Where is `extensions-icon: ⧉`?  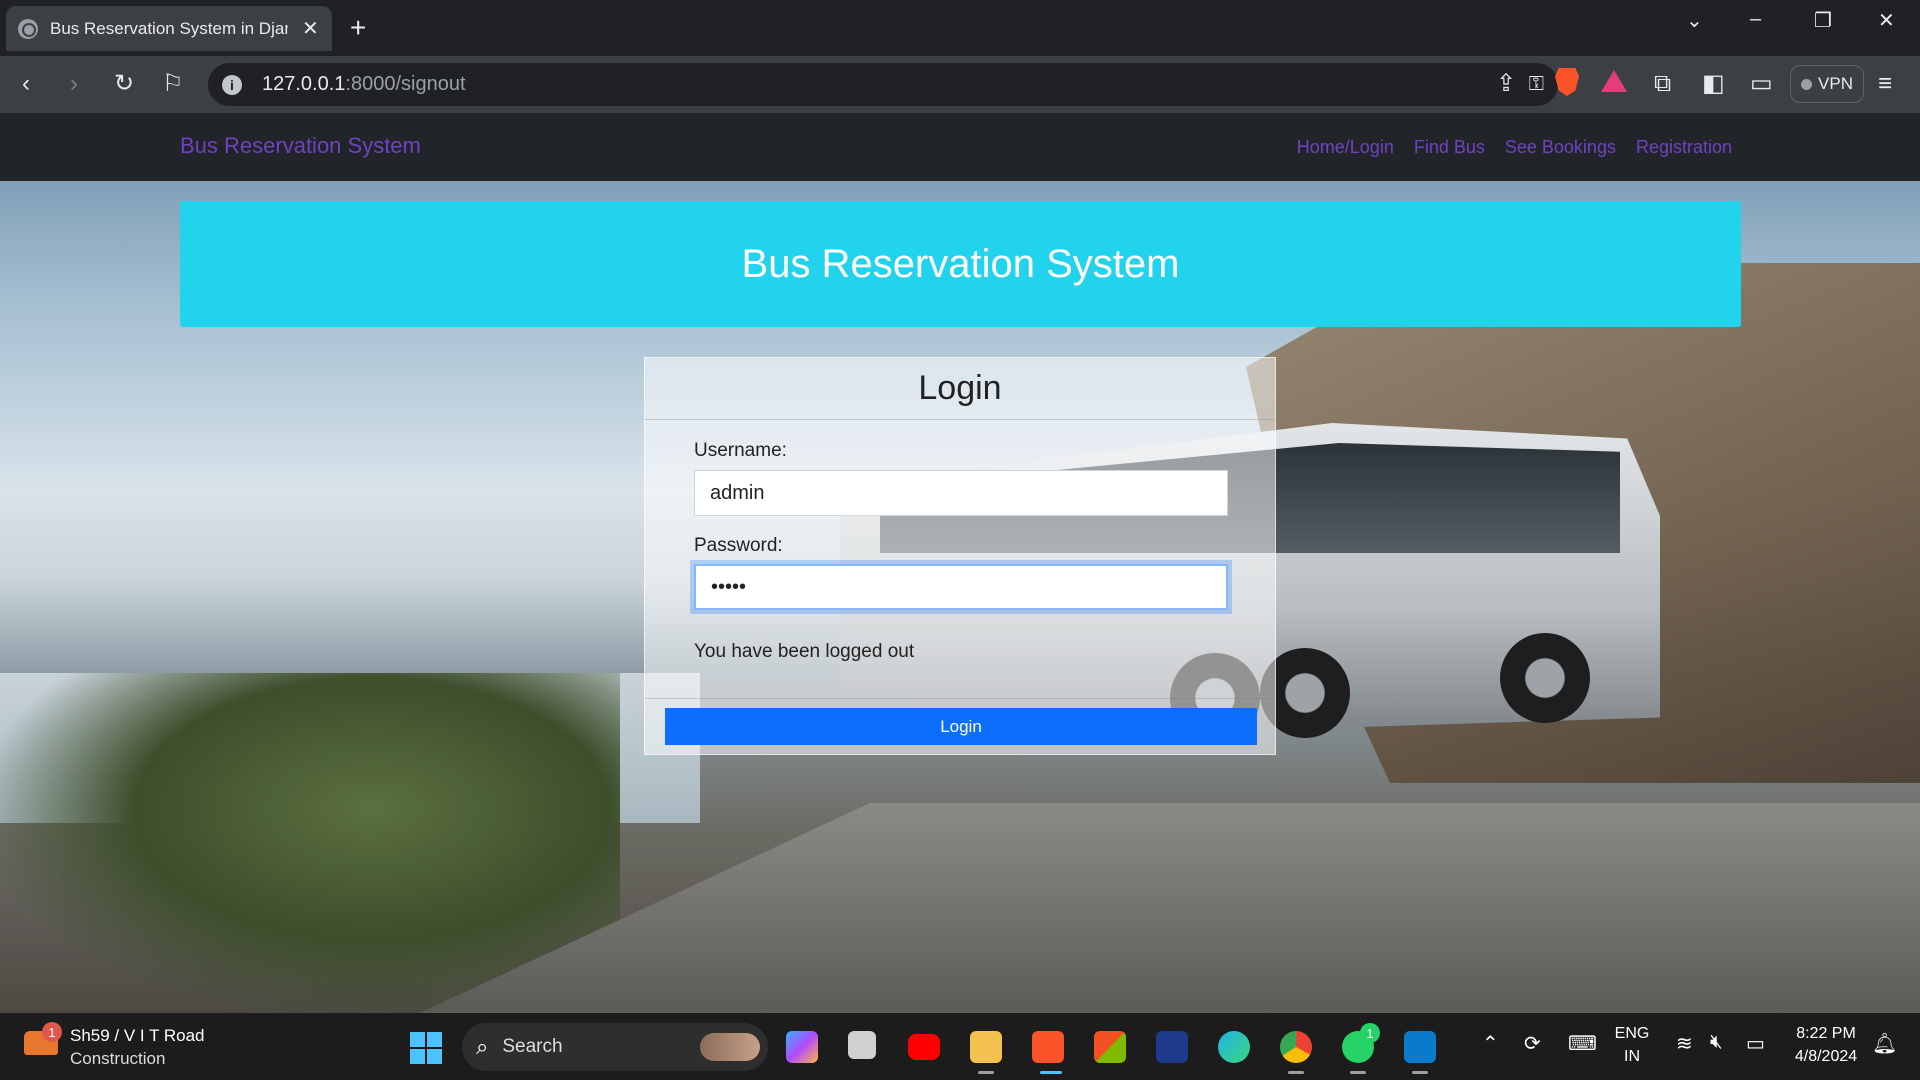 extensions-icon: ⧉ is located at coordinates (1662, 84).